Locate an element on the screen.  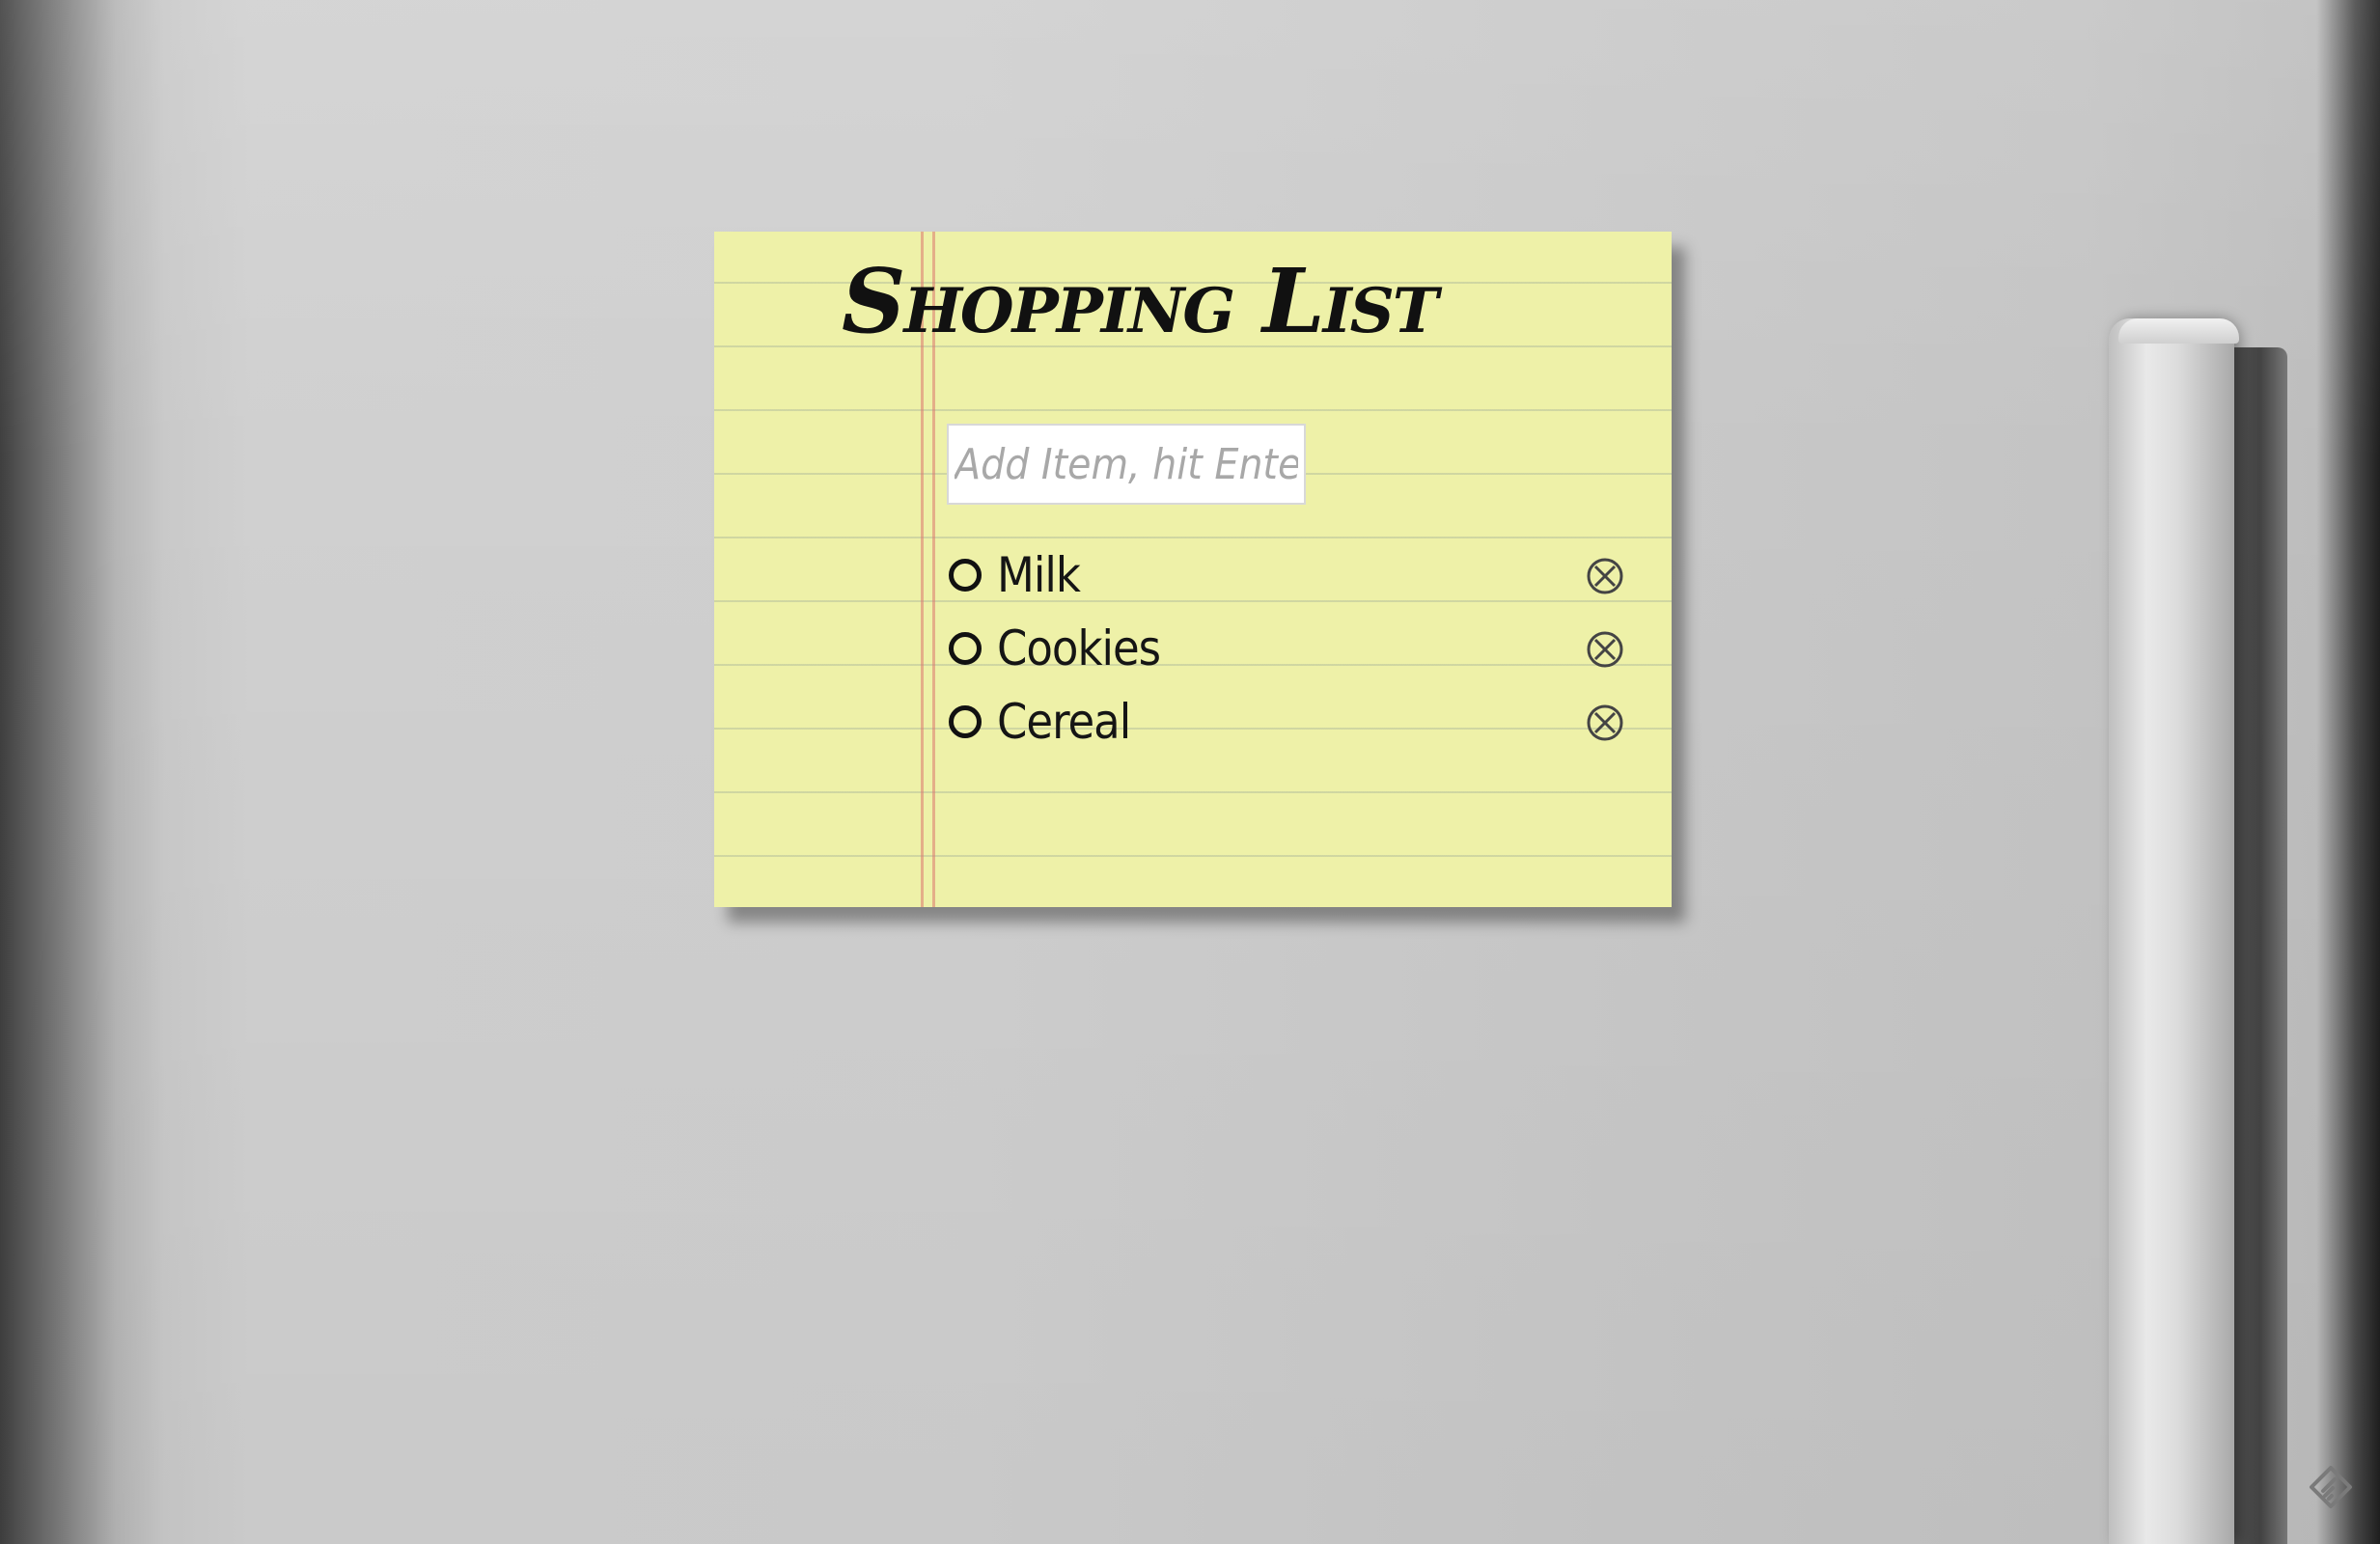
note-title: Shopping List is located at coordinates (1140, 301).